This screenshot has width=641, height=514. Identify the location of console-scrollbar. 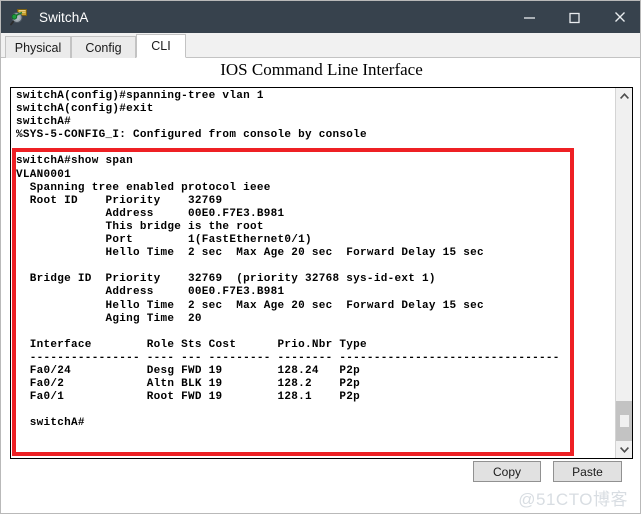
(623, 273).